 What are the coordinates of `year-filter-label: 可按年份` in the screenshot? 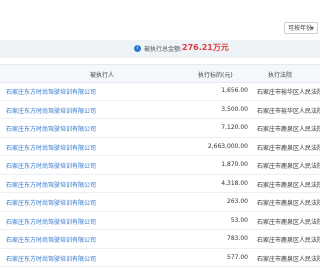 It's located at (300, 28).